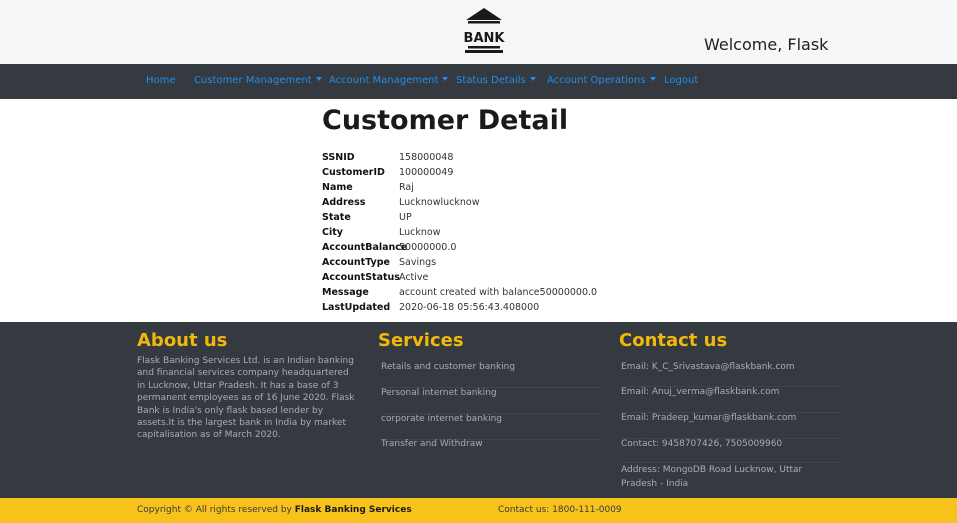 This screenshot has height=523, width=957. Describe the element at coordinates (469, 307) in the screenshot. I see `detail-value: 2020-06-18 05:56:43.408000` at that location.